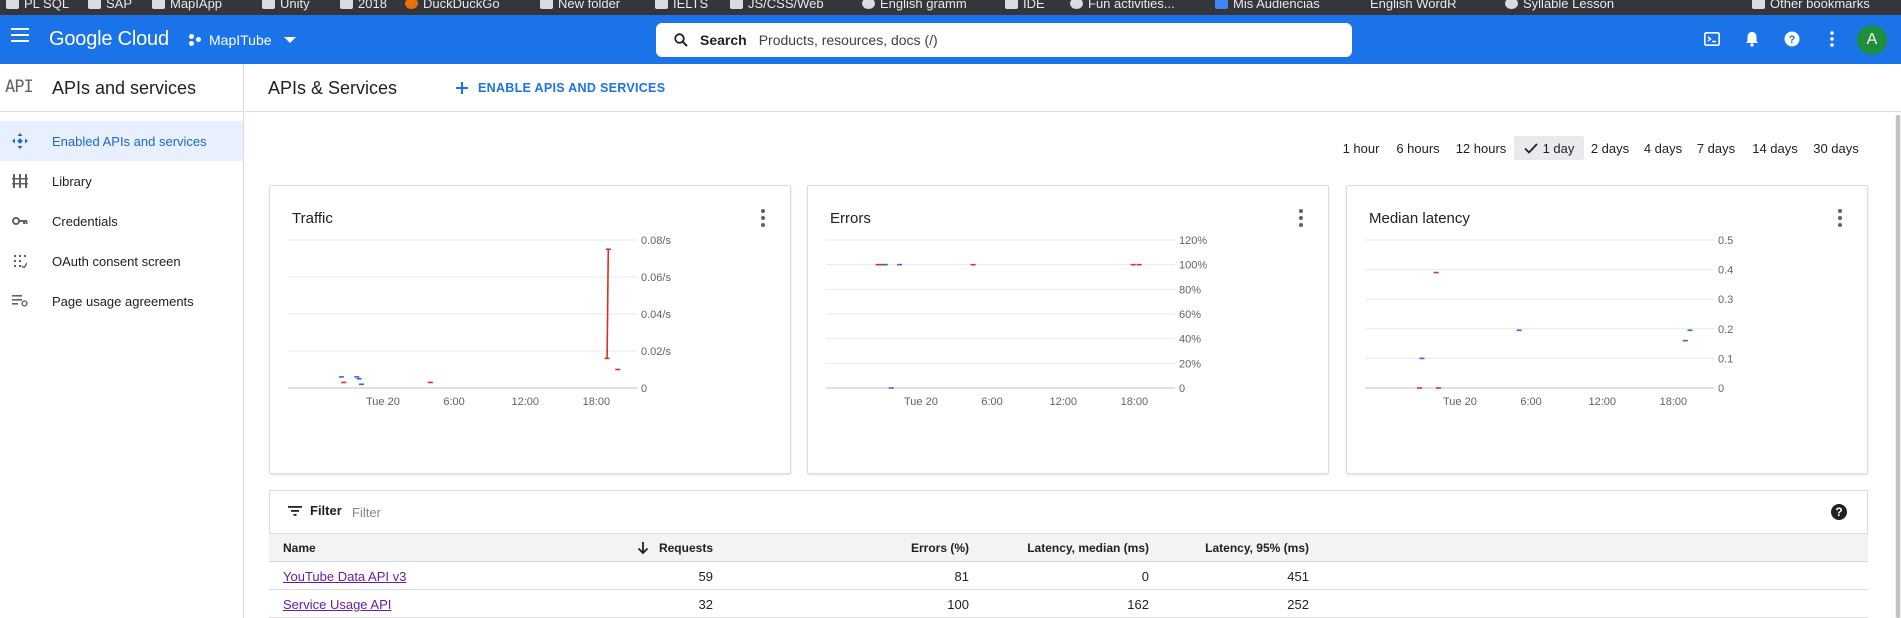 This screenshot has height=618, width=1901. Describe the element at coordinates (1267, 6) in the screenshot. I see `bookmark-mis-audiencias: Mis Audiencias` at that location.